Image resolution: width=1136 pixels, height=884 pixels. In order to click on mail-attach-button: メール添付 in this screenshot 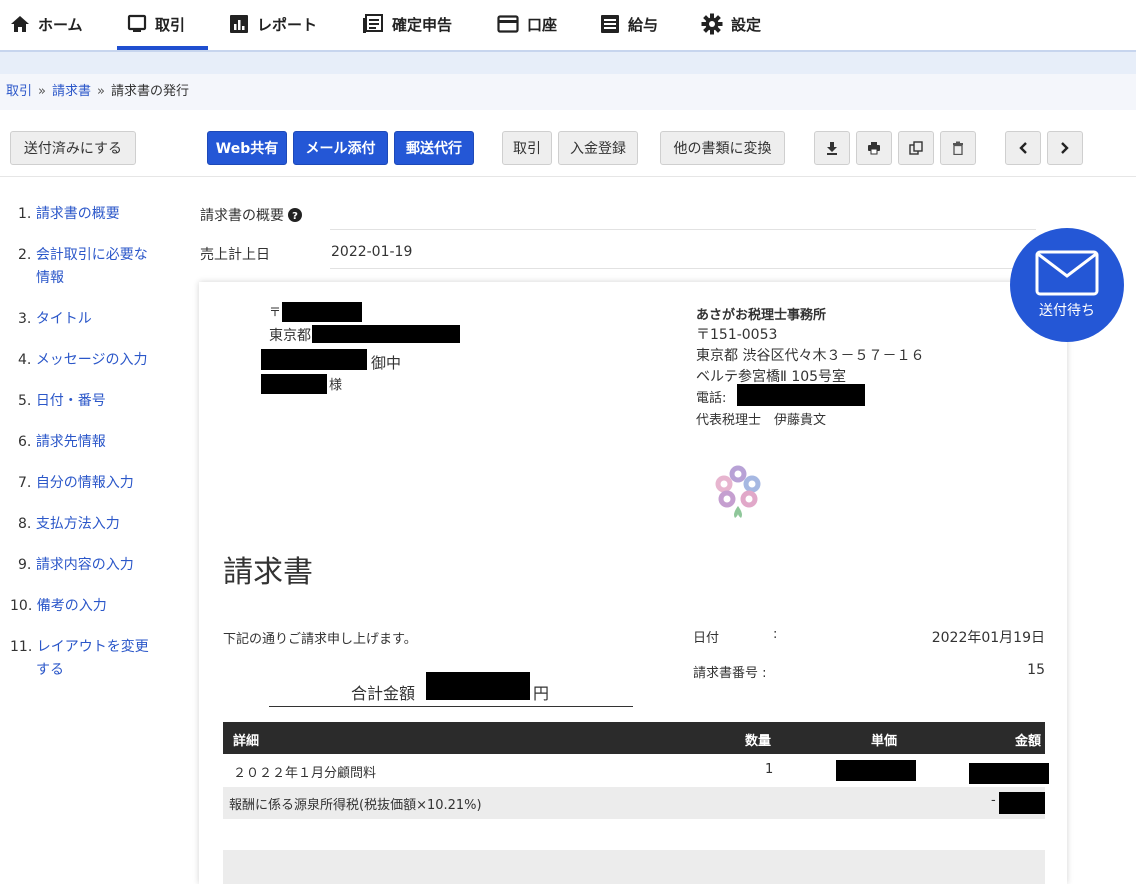, I will do `click(340, 148)`.